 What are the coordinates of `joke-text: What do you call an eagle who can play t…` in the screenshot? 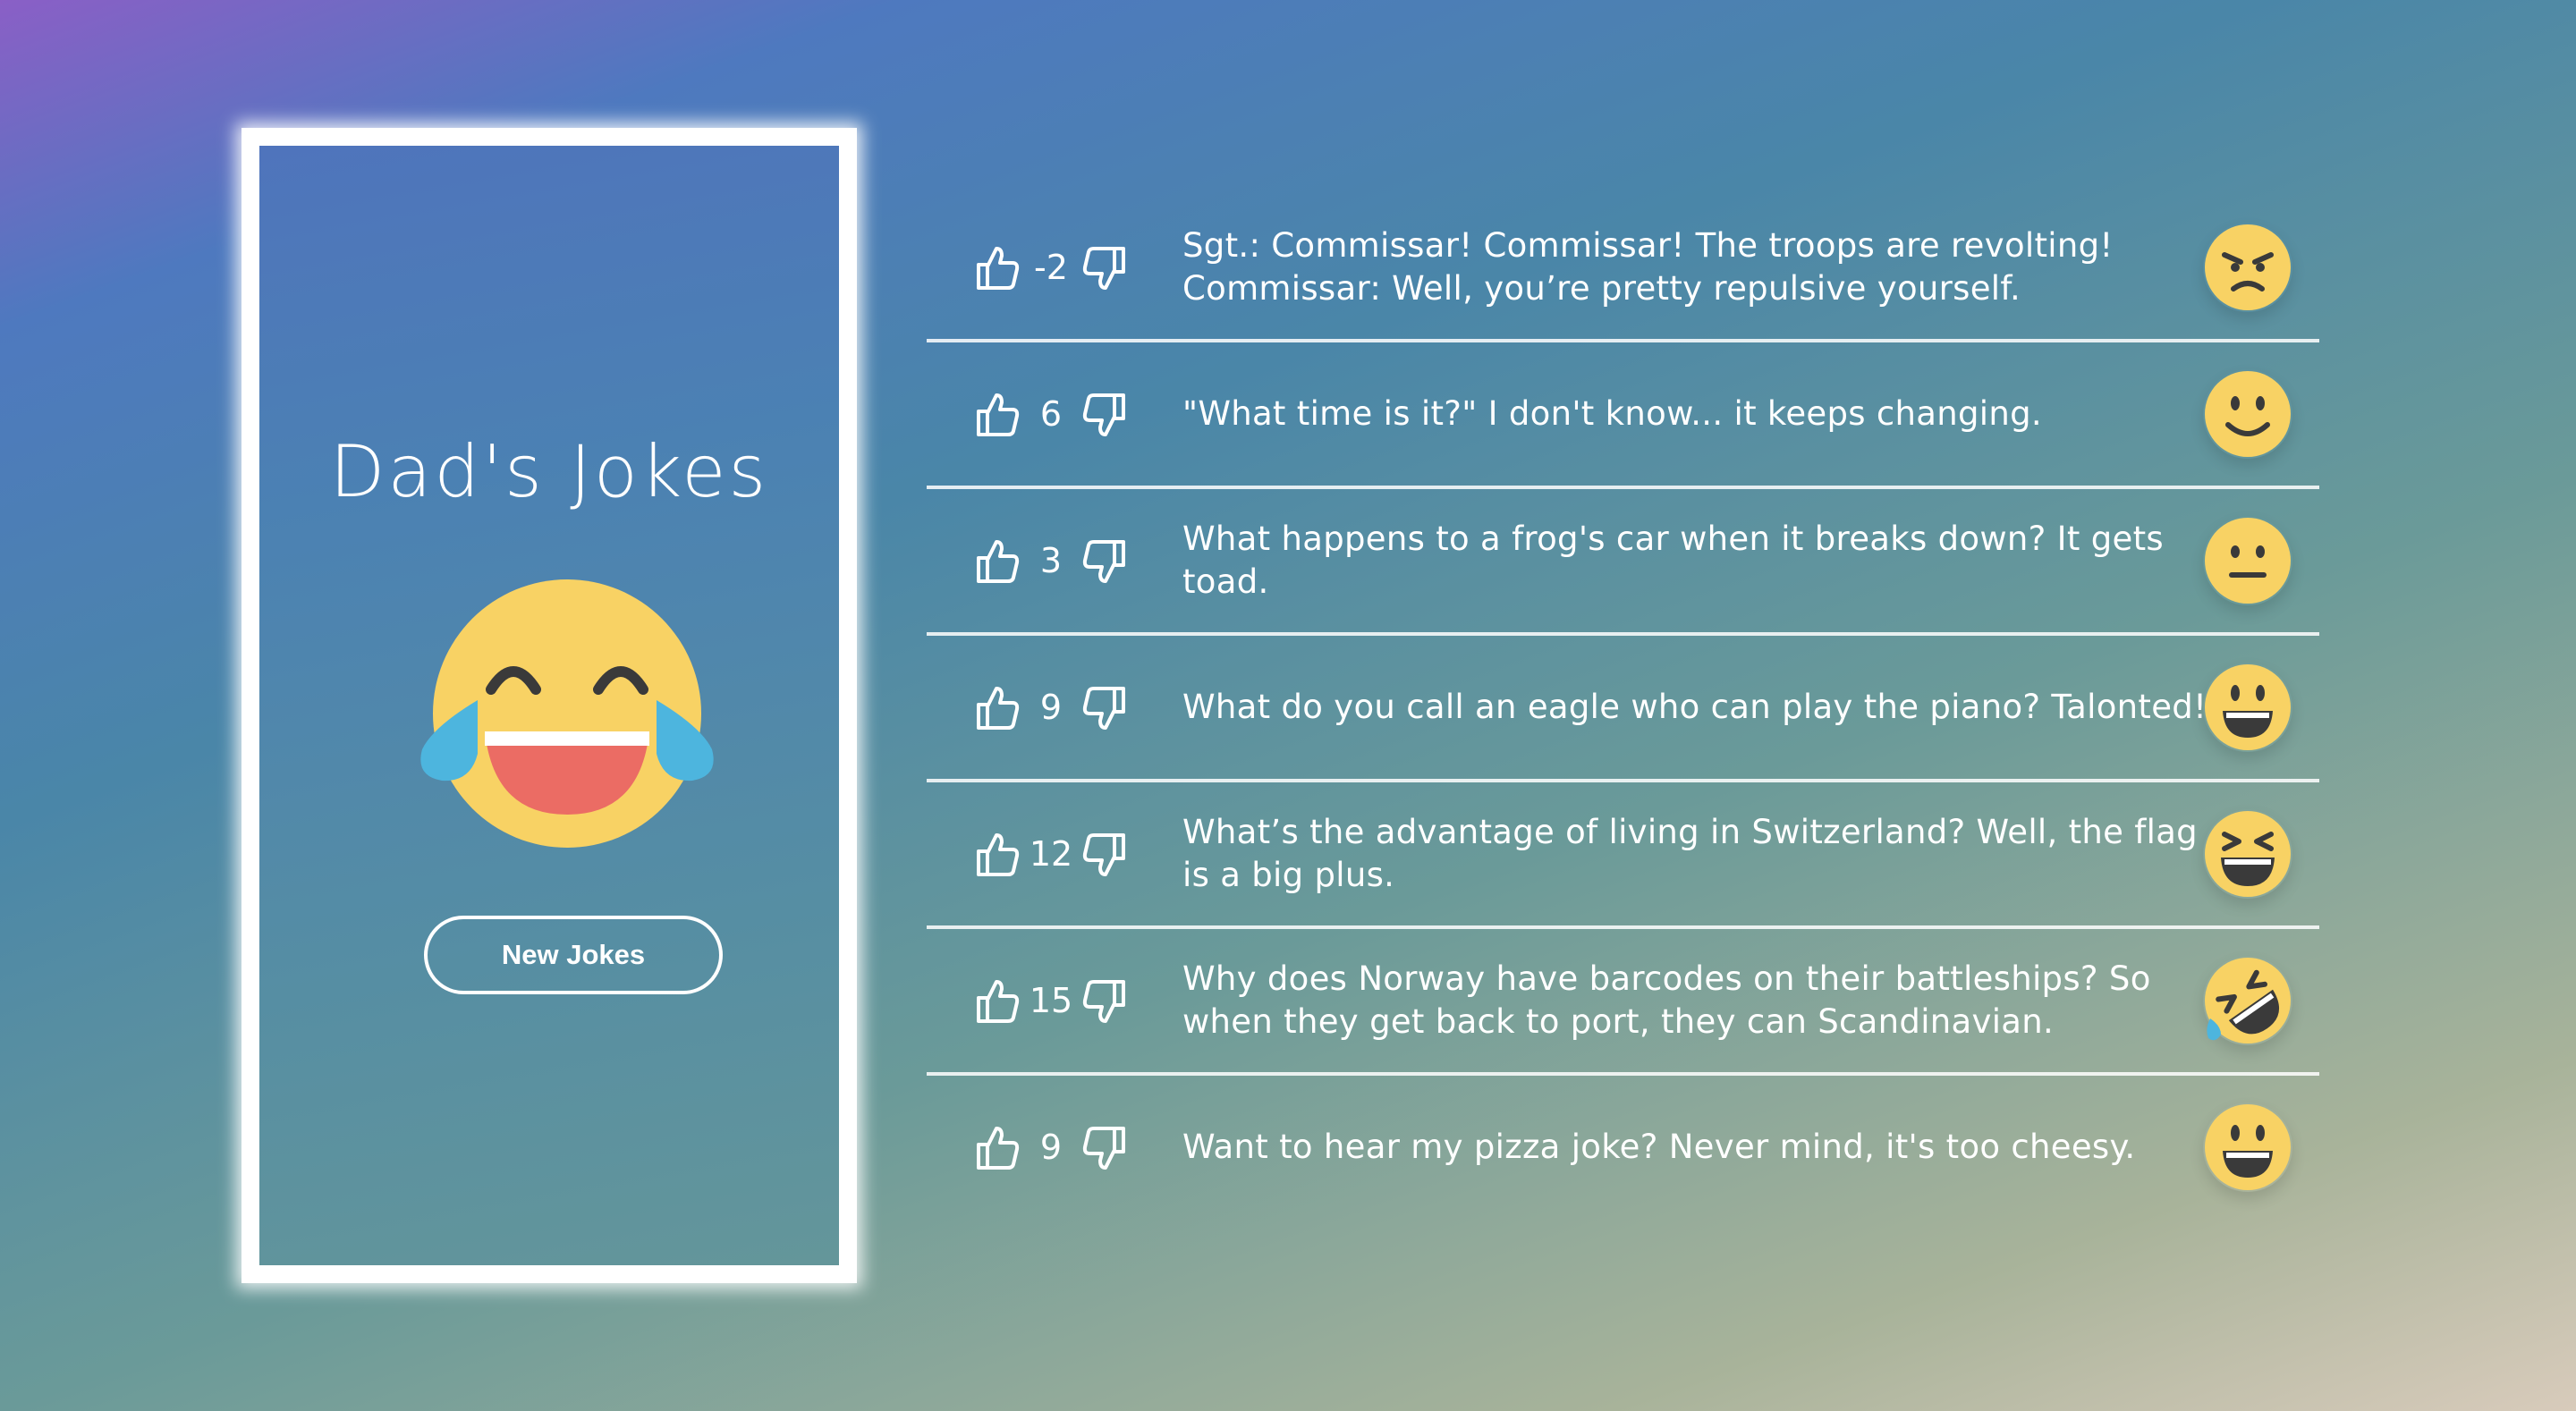 It's located at (1694, 707).